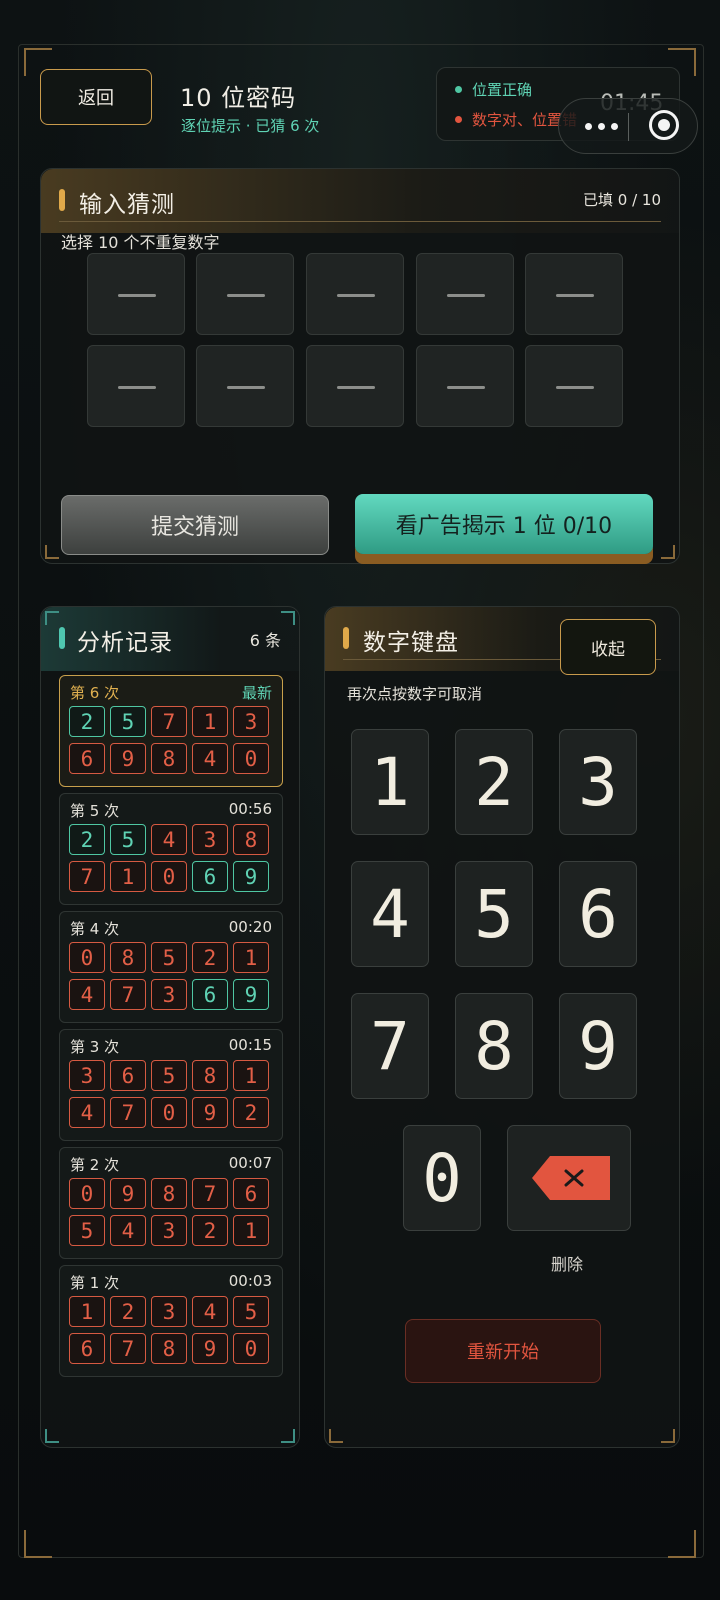  Describe the element at coordinates (256, 693) in the screenshot. I see `history-entry-time: 最新` at that location.